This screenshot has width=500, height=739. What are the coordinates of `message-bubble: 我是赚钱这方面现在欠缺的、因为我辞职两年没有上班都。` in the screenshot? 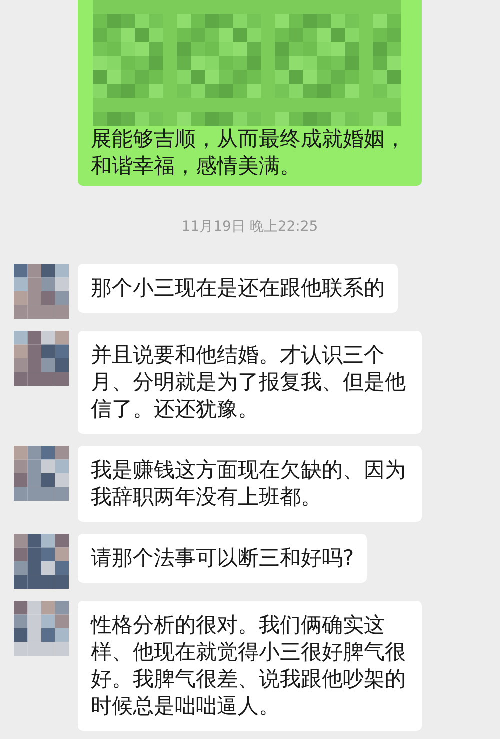 It's located at (250, 484).